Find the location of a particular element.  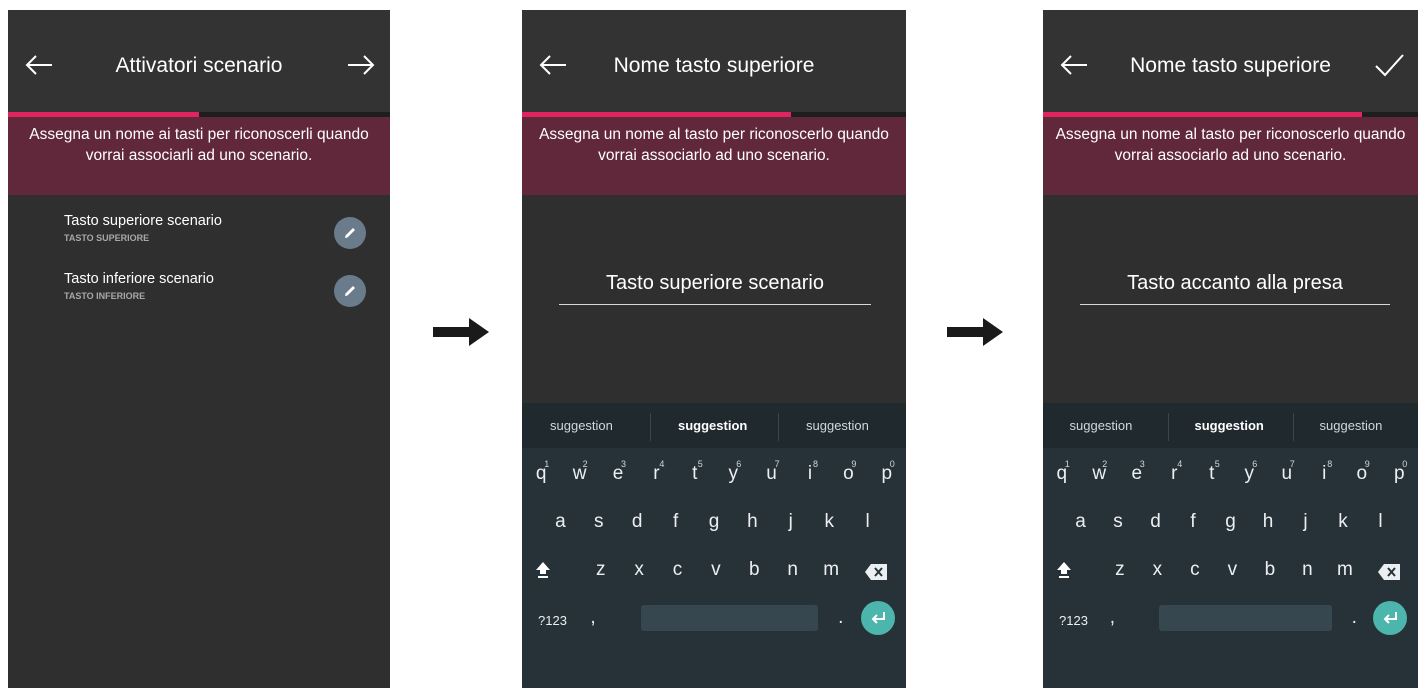

pencil-icon is located at coordinates (350, 291).